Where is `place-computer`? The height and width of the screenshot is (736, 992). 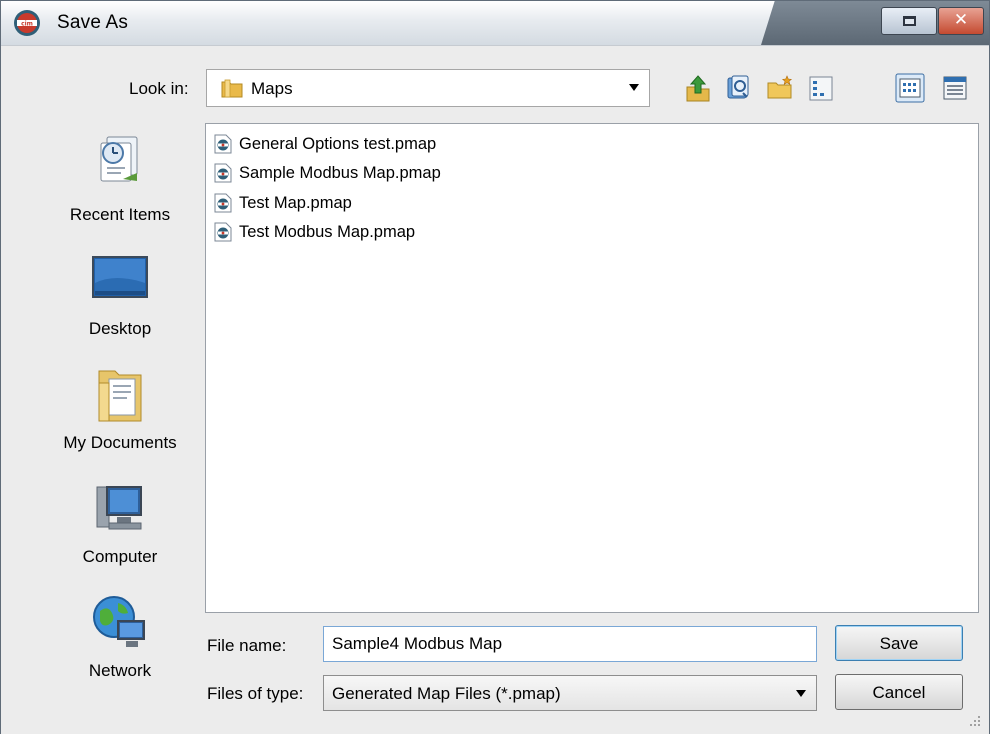 place-computer is located at coordinates (120, 511).